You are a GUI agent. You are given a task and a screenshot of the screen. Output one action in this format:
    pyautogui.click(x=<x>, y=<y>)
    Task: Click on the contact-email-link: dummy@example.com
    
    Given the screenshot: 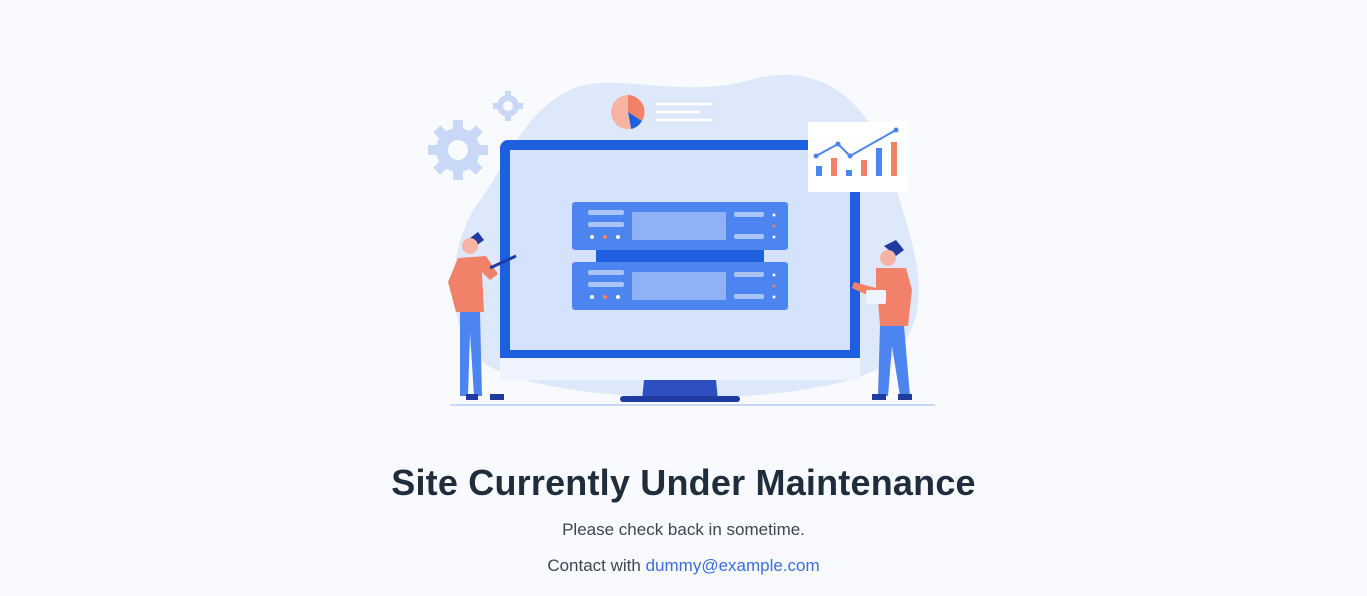 What is the action you would take?
    pyautogui.click(x=733, y=565)
    